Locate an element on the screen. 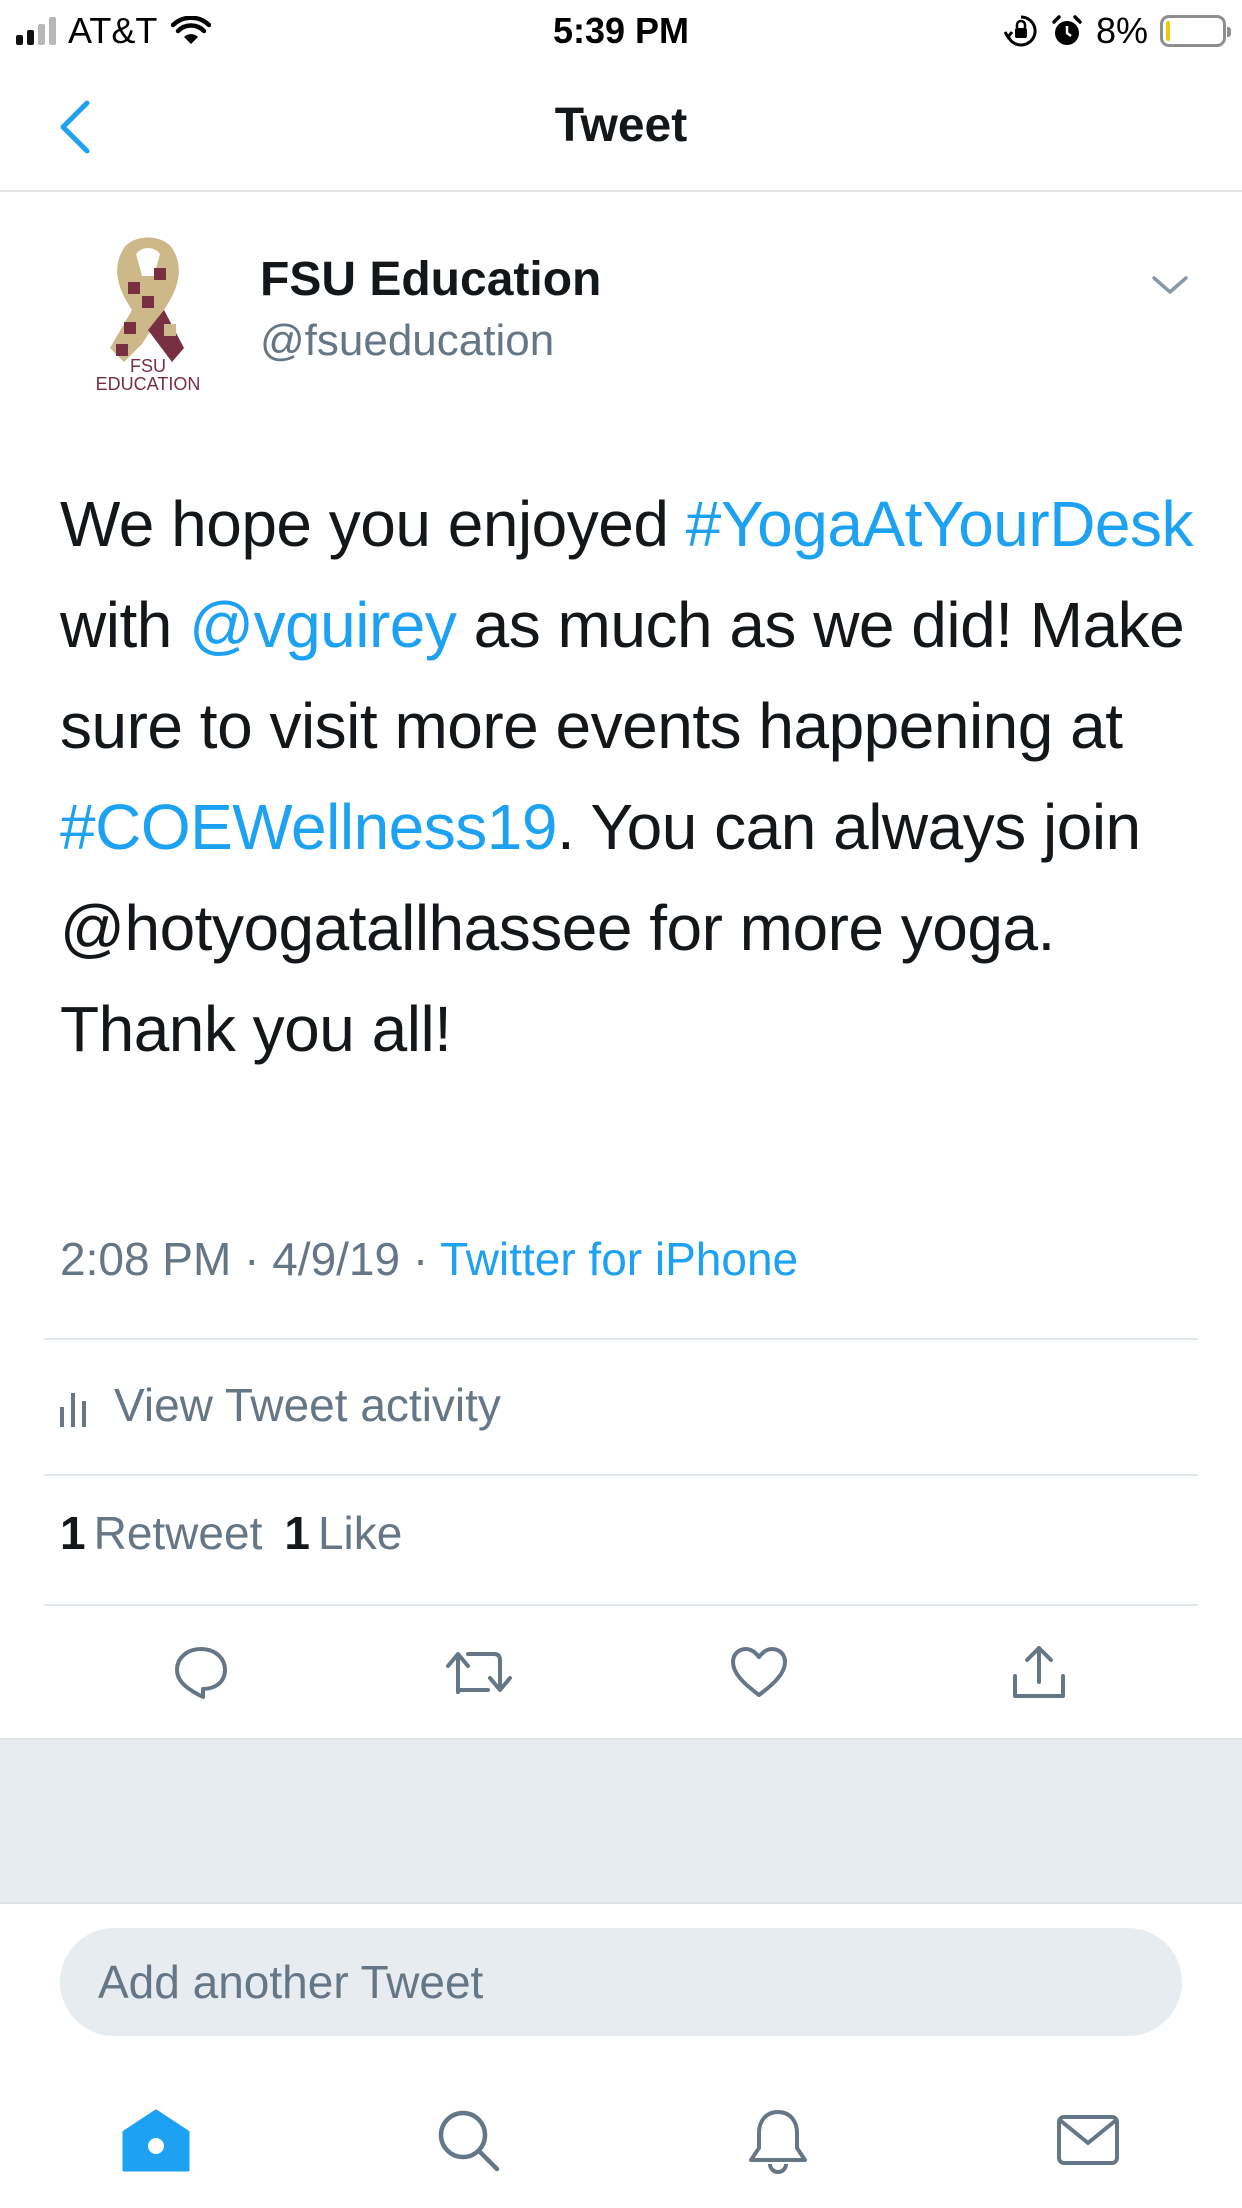  awareness-ribbon-logo: FSU EDUCATION is located at coordinates (148, 315).